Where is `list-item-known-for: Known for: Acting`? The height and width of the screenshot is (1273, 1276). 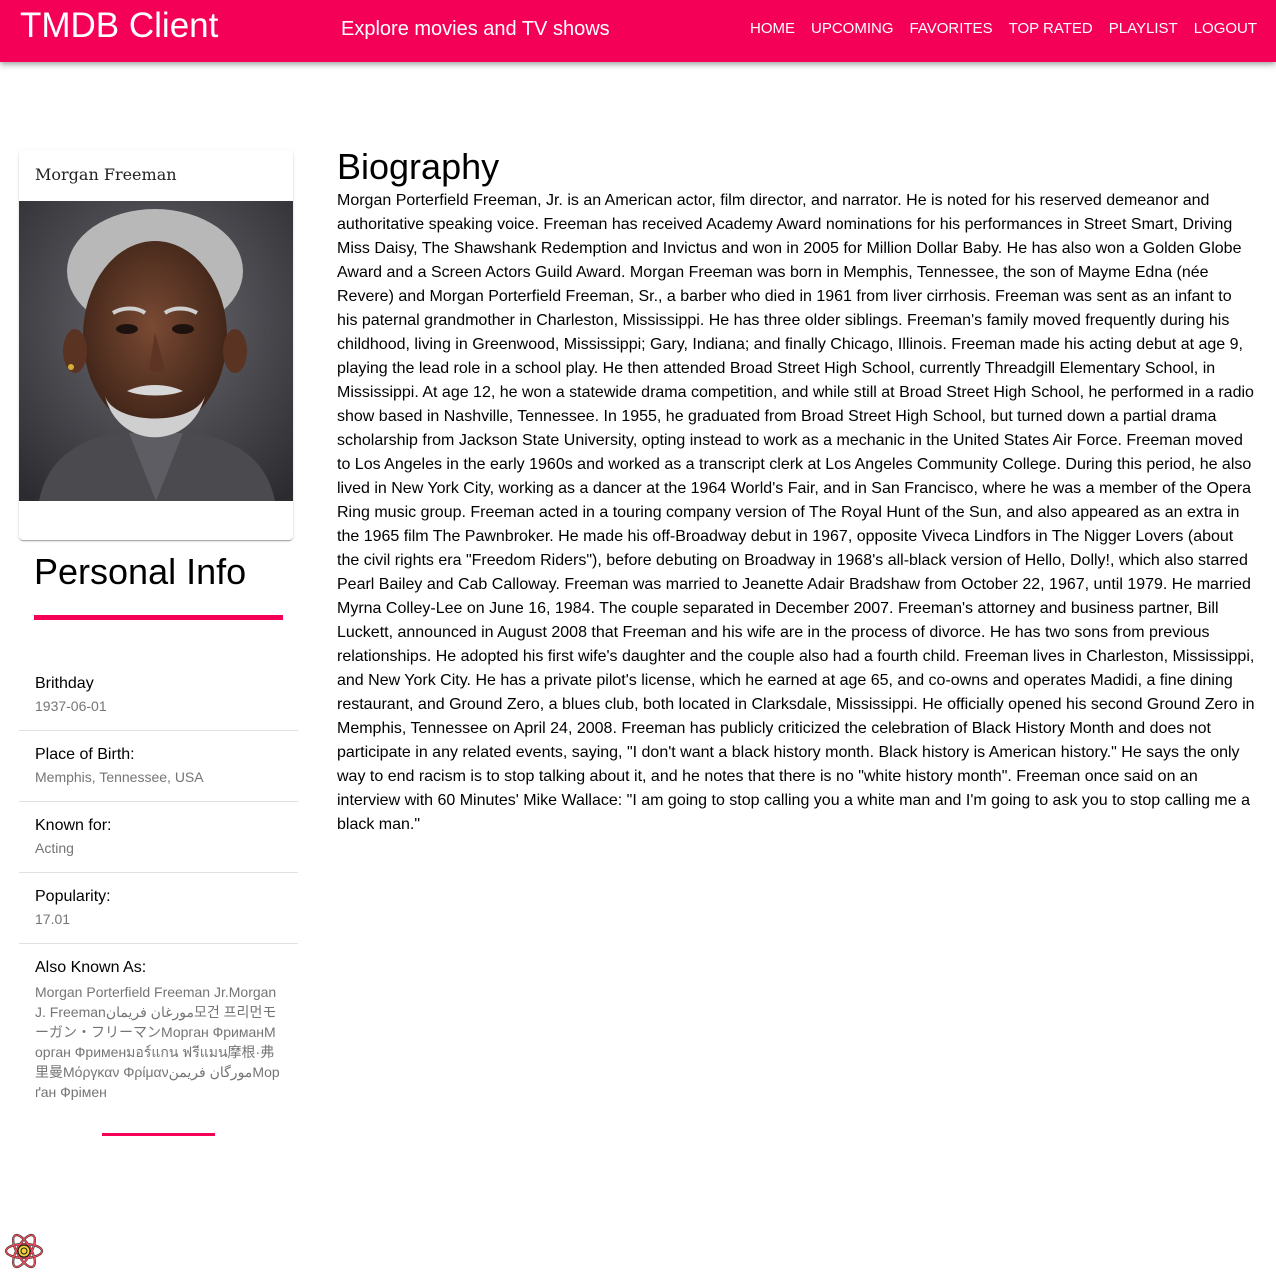
list-item-known-for: Known for: Acting is located at coordinates (158, 837).